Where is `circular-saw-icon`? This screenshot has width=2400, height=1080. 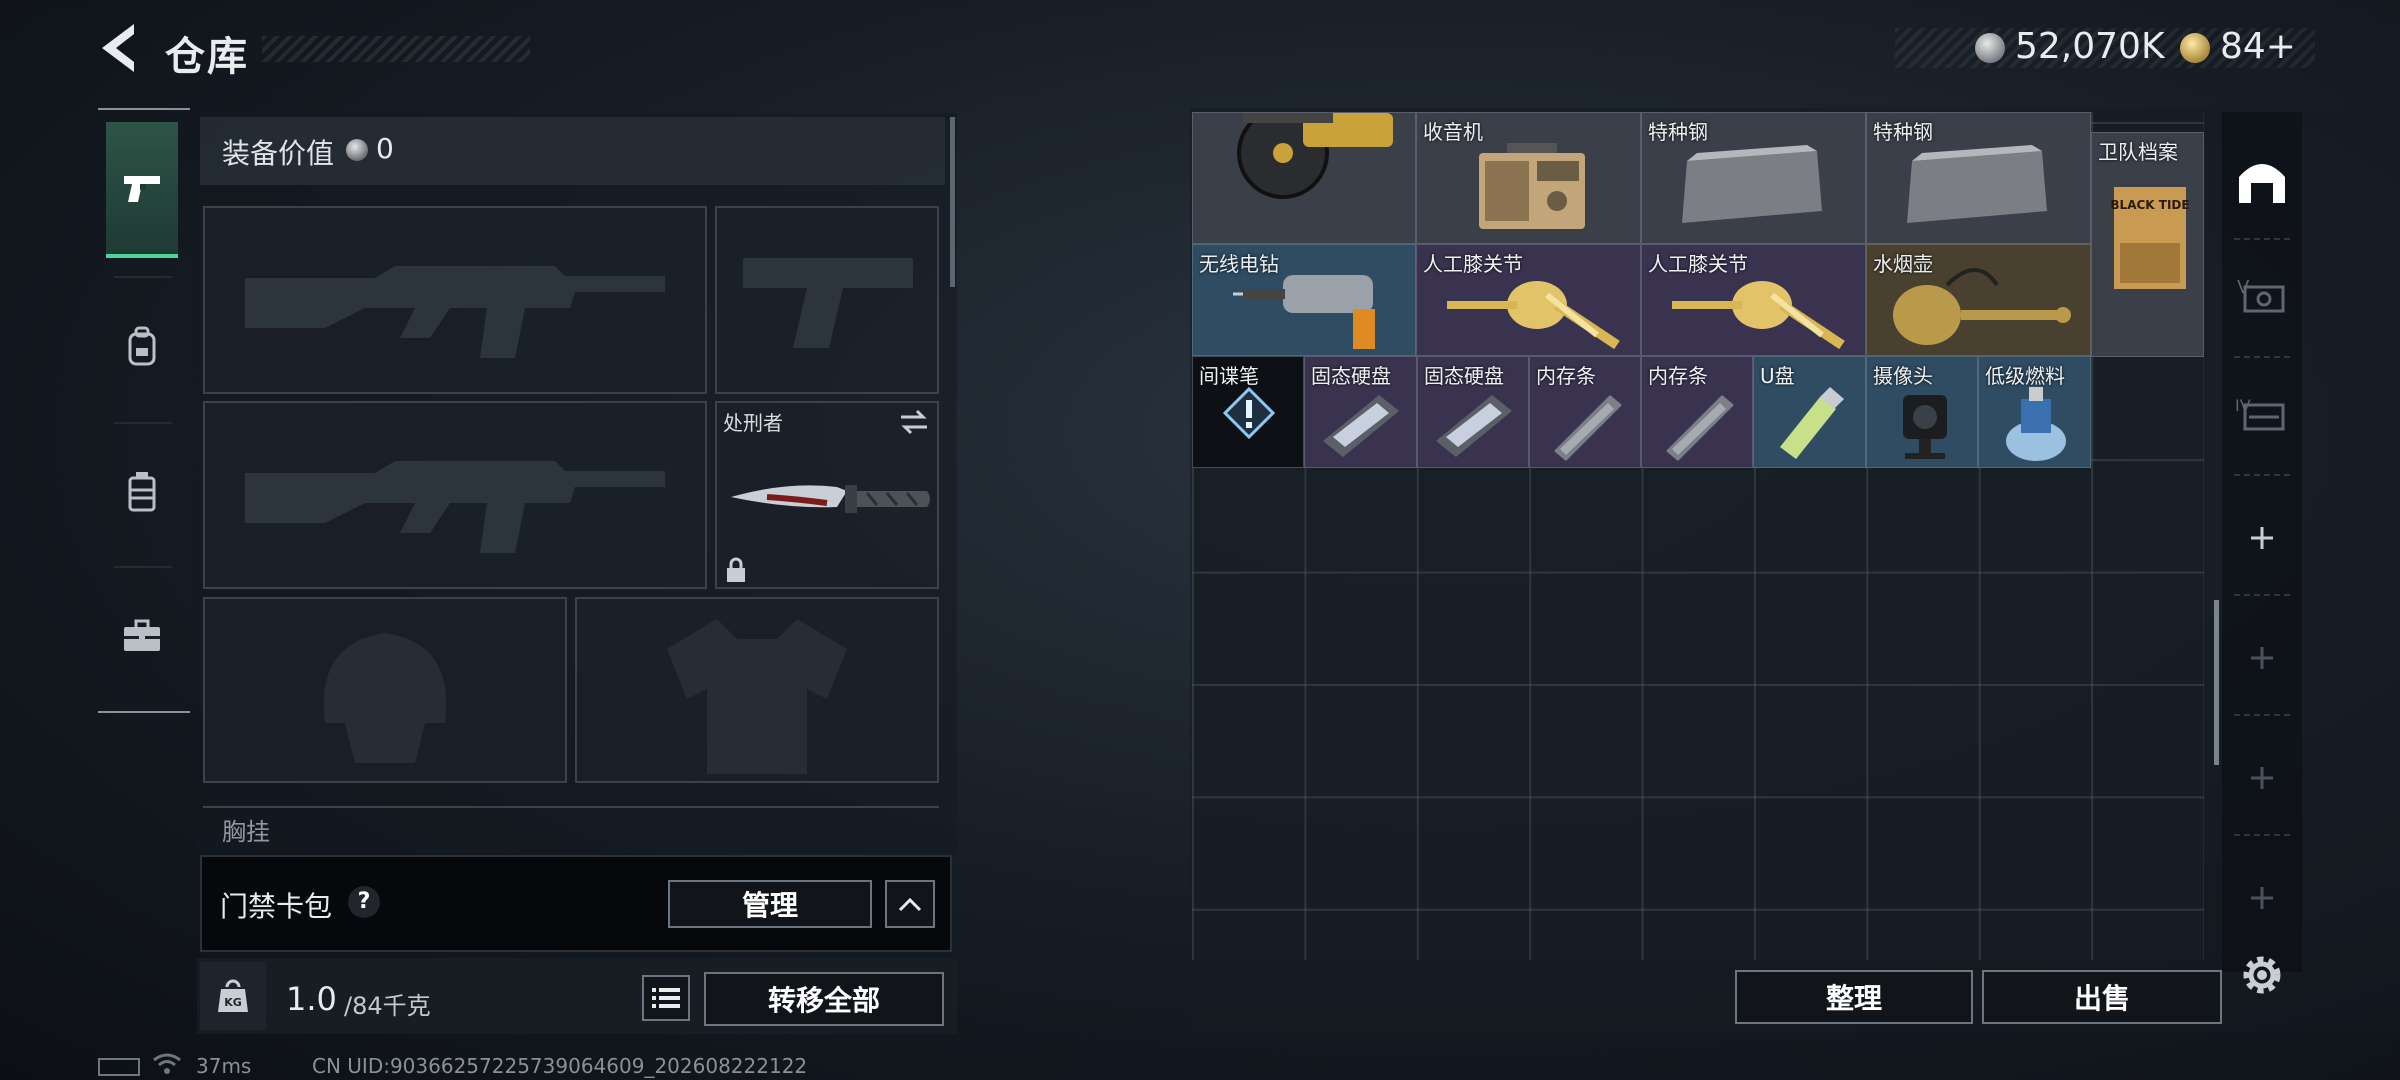
circular-saw-icon is located at coordinates (1315, 156).